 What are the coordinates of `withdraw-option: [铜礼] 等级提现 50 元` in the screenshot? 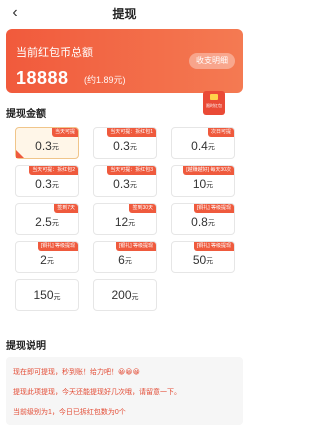 It's located at (203, 257).